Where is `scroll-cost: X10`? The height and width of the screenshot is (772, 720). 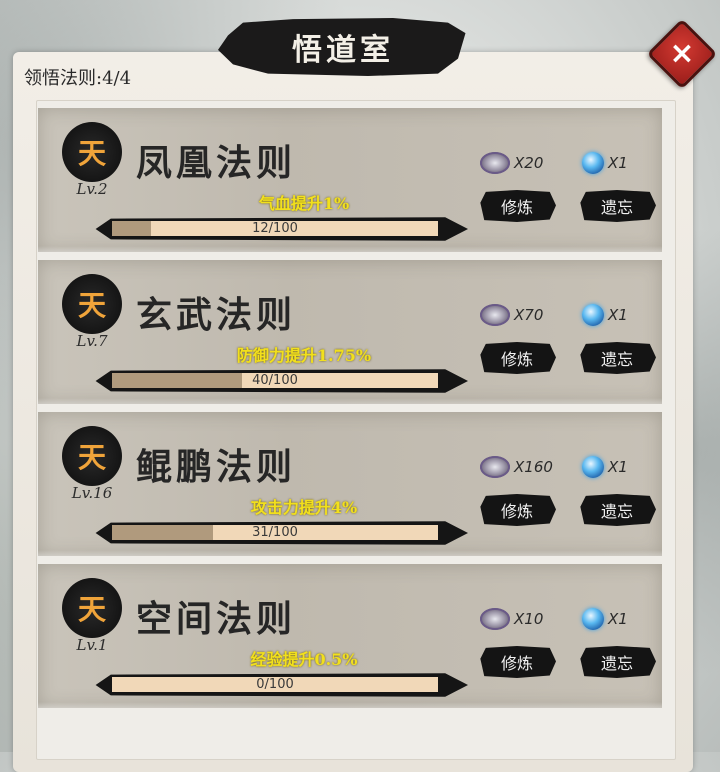 scroll-cost: X10 is located at coordinates (511, 619).